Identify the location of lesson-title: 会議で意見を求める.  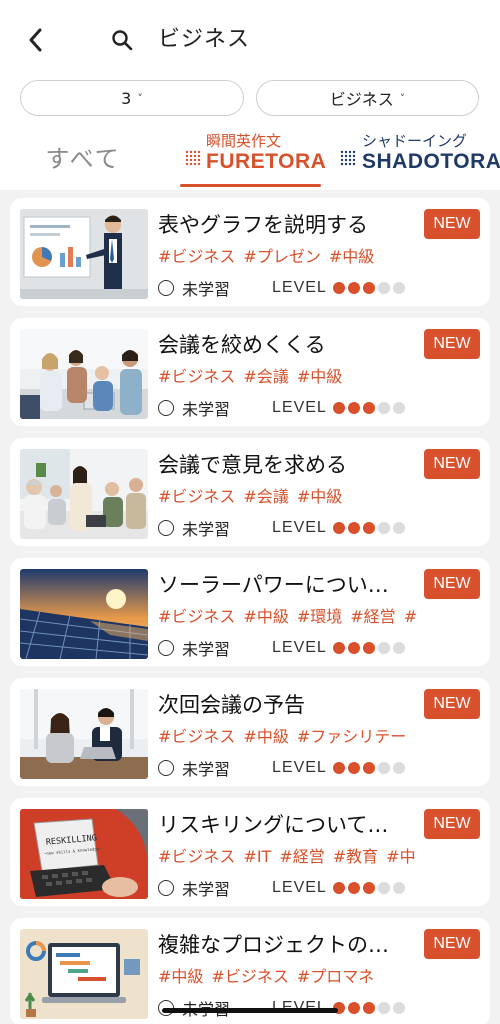
(252, 465).